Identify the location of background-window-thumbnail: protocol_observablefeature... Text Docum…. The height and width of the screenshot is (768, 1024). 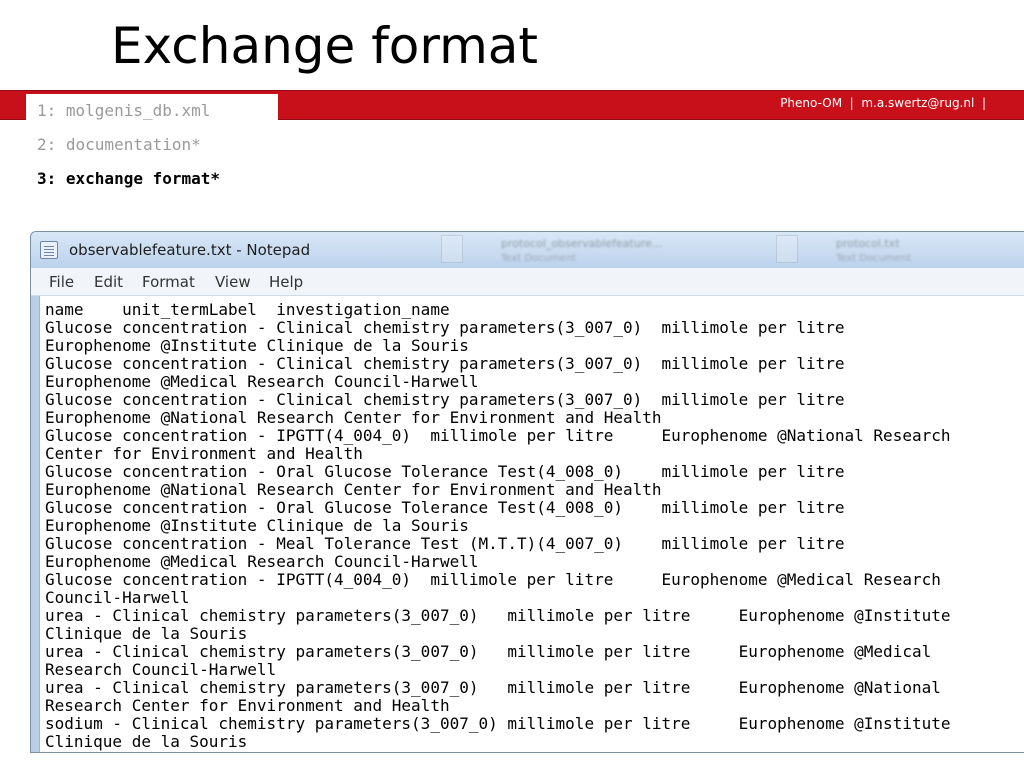
(591, 250).